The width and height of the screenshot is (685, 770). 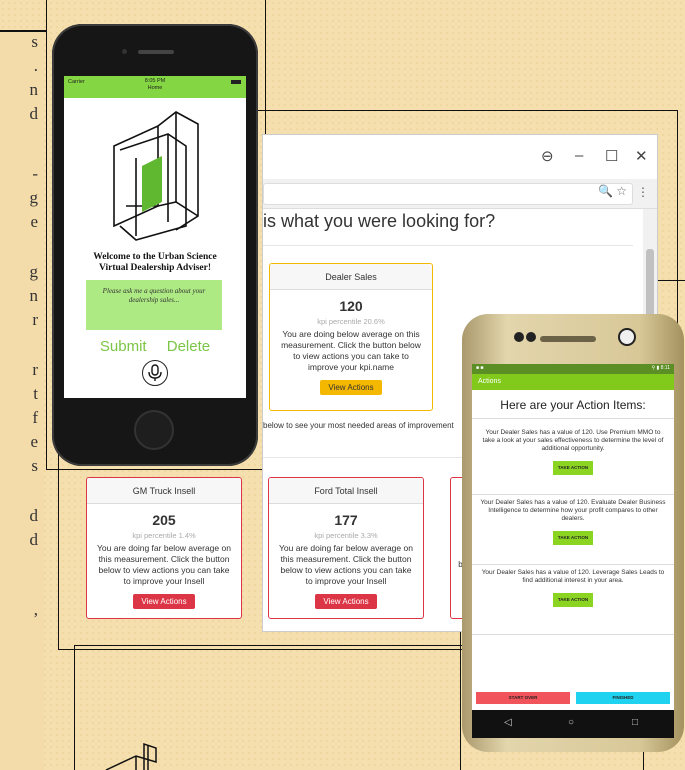 What do you see at coordinates (23, 326) in the screenshot?
I see `paper-text-fragments: s . n d - g e g n r r t f e s d d ,` at bounding box center [23, 326].